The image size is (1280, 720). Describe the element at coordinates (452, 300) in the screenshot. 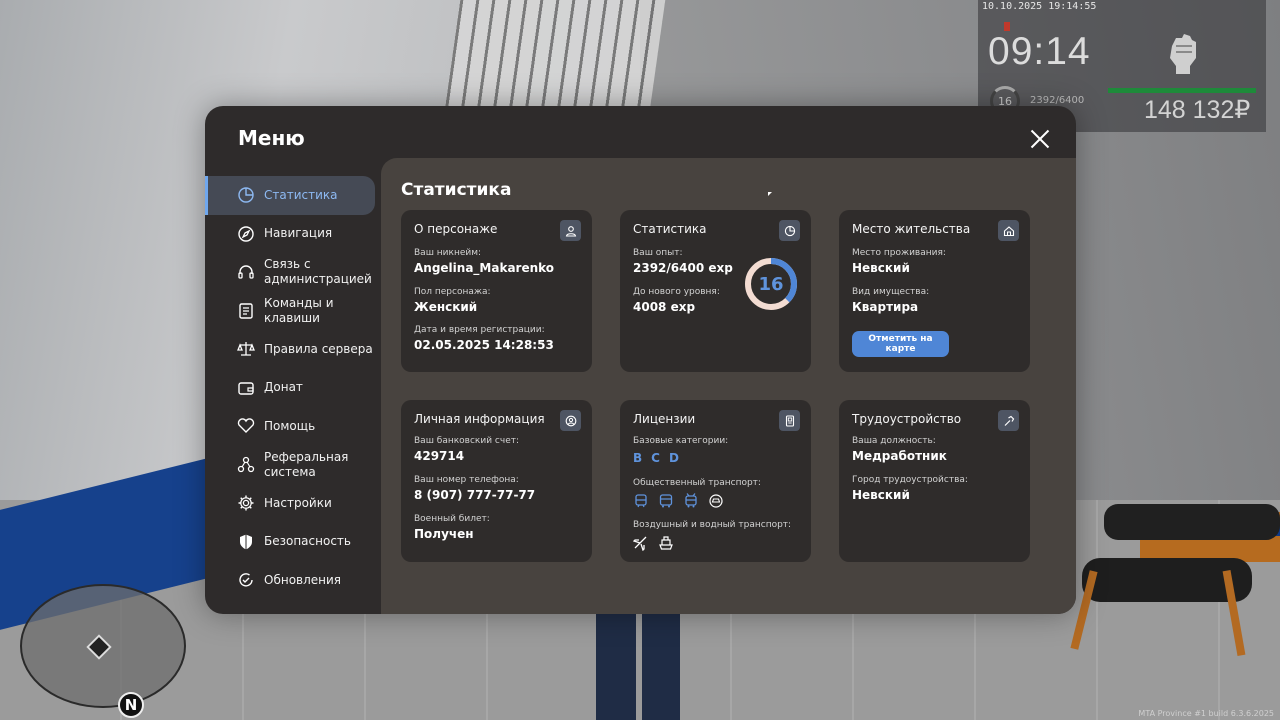

I see `field-gender: Пол персонажа: Женский` at that location.